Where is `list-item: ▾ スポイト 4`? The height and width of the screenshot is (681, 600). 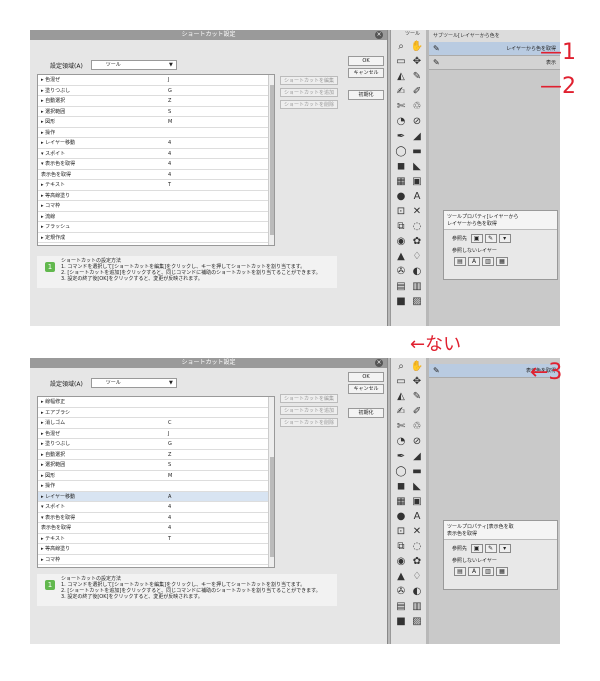
list-item: ▾ スポイト 4 is located at coordinates (156, 507).